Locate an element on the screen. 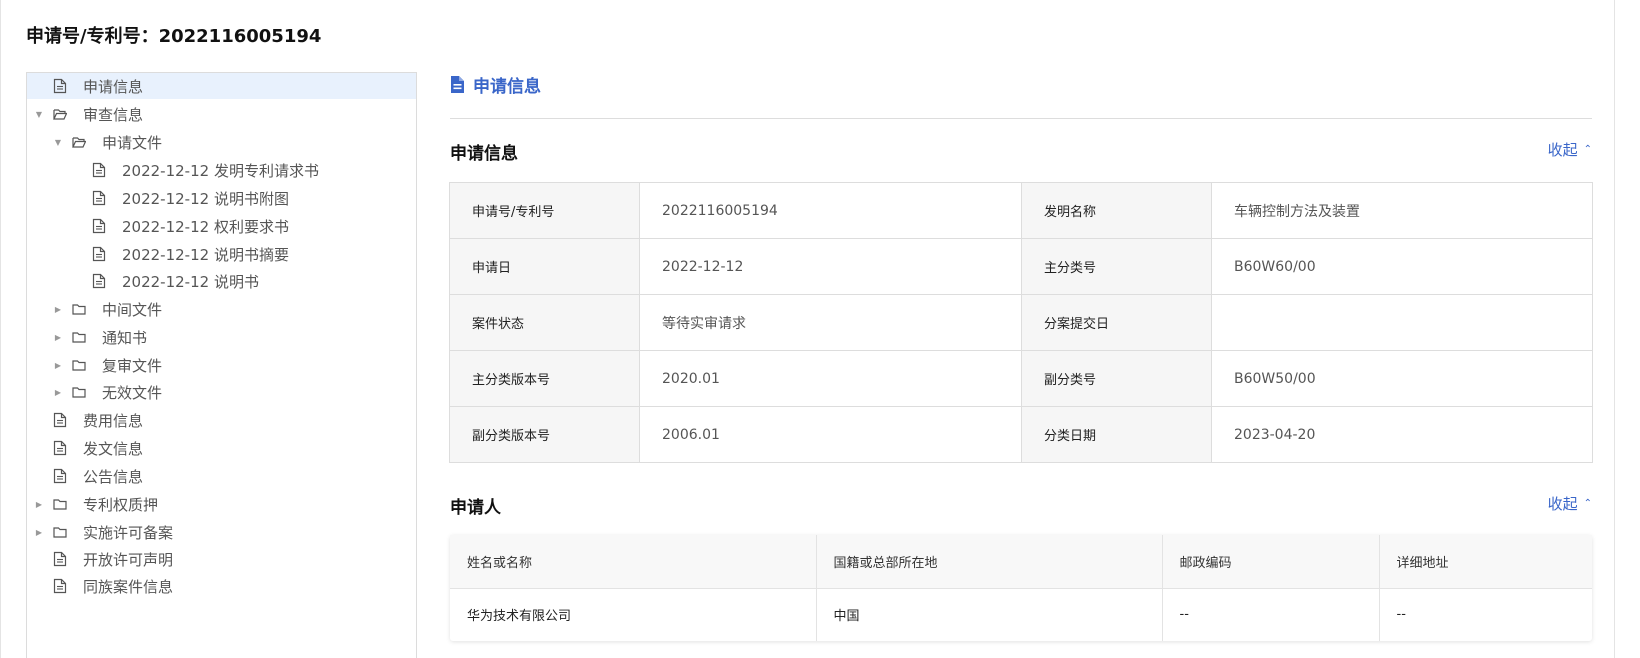 The height and width of the screenshot is (658, 1640). tree-node-label: 费用信息 is located at coordinates (113, 420).